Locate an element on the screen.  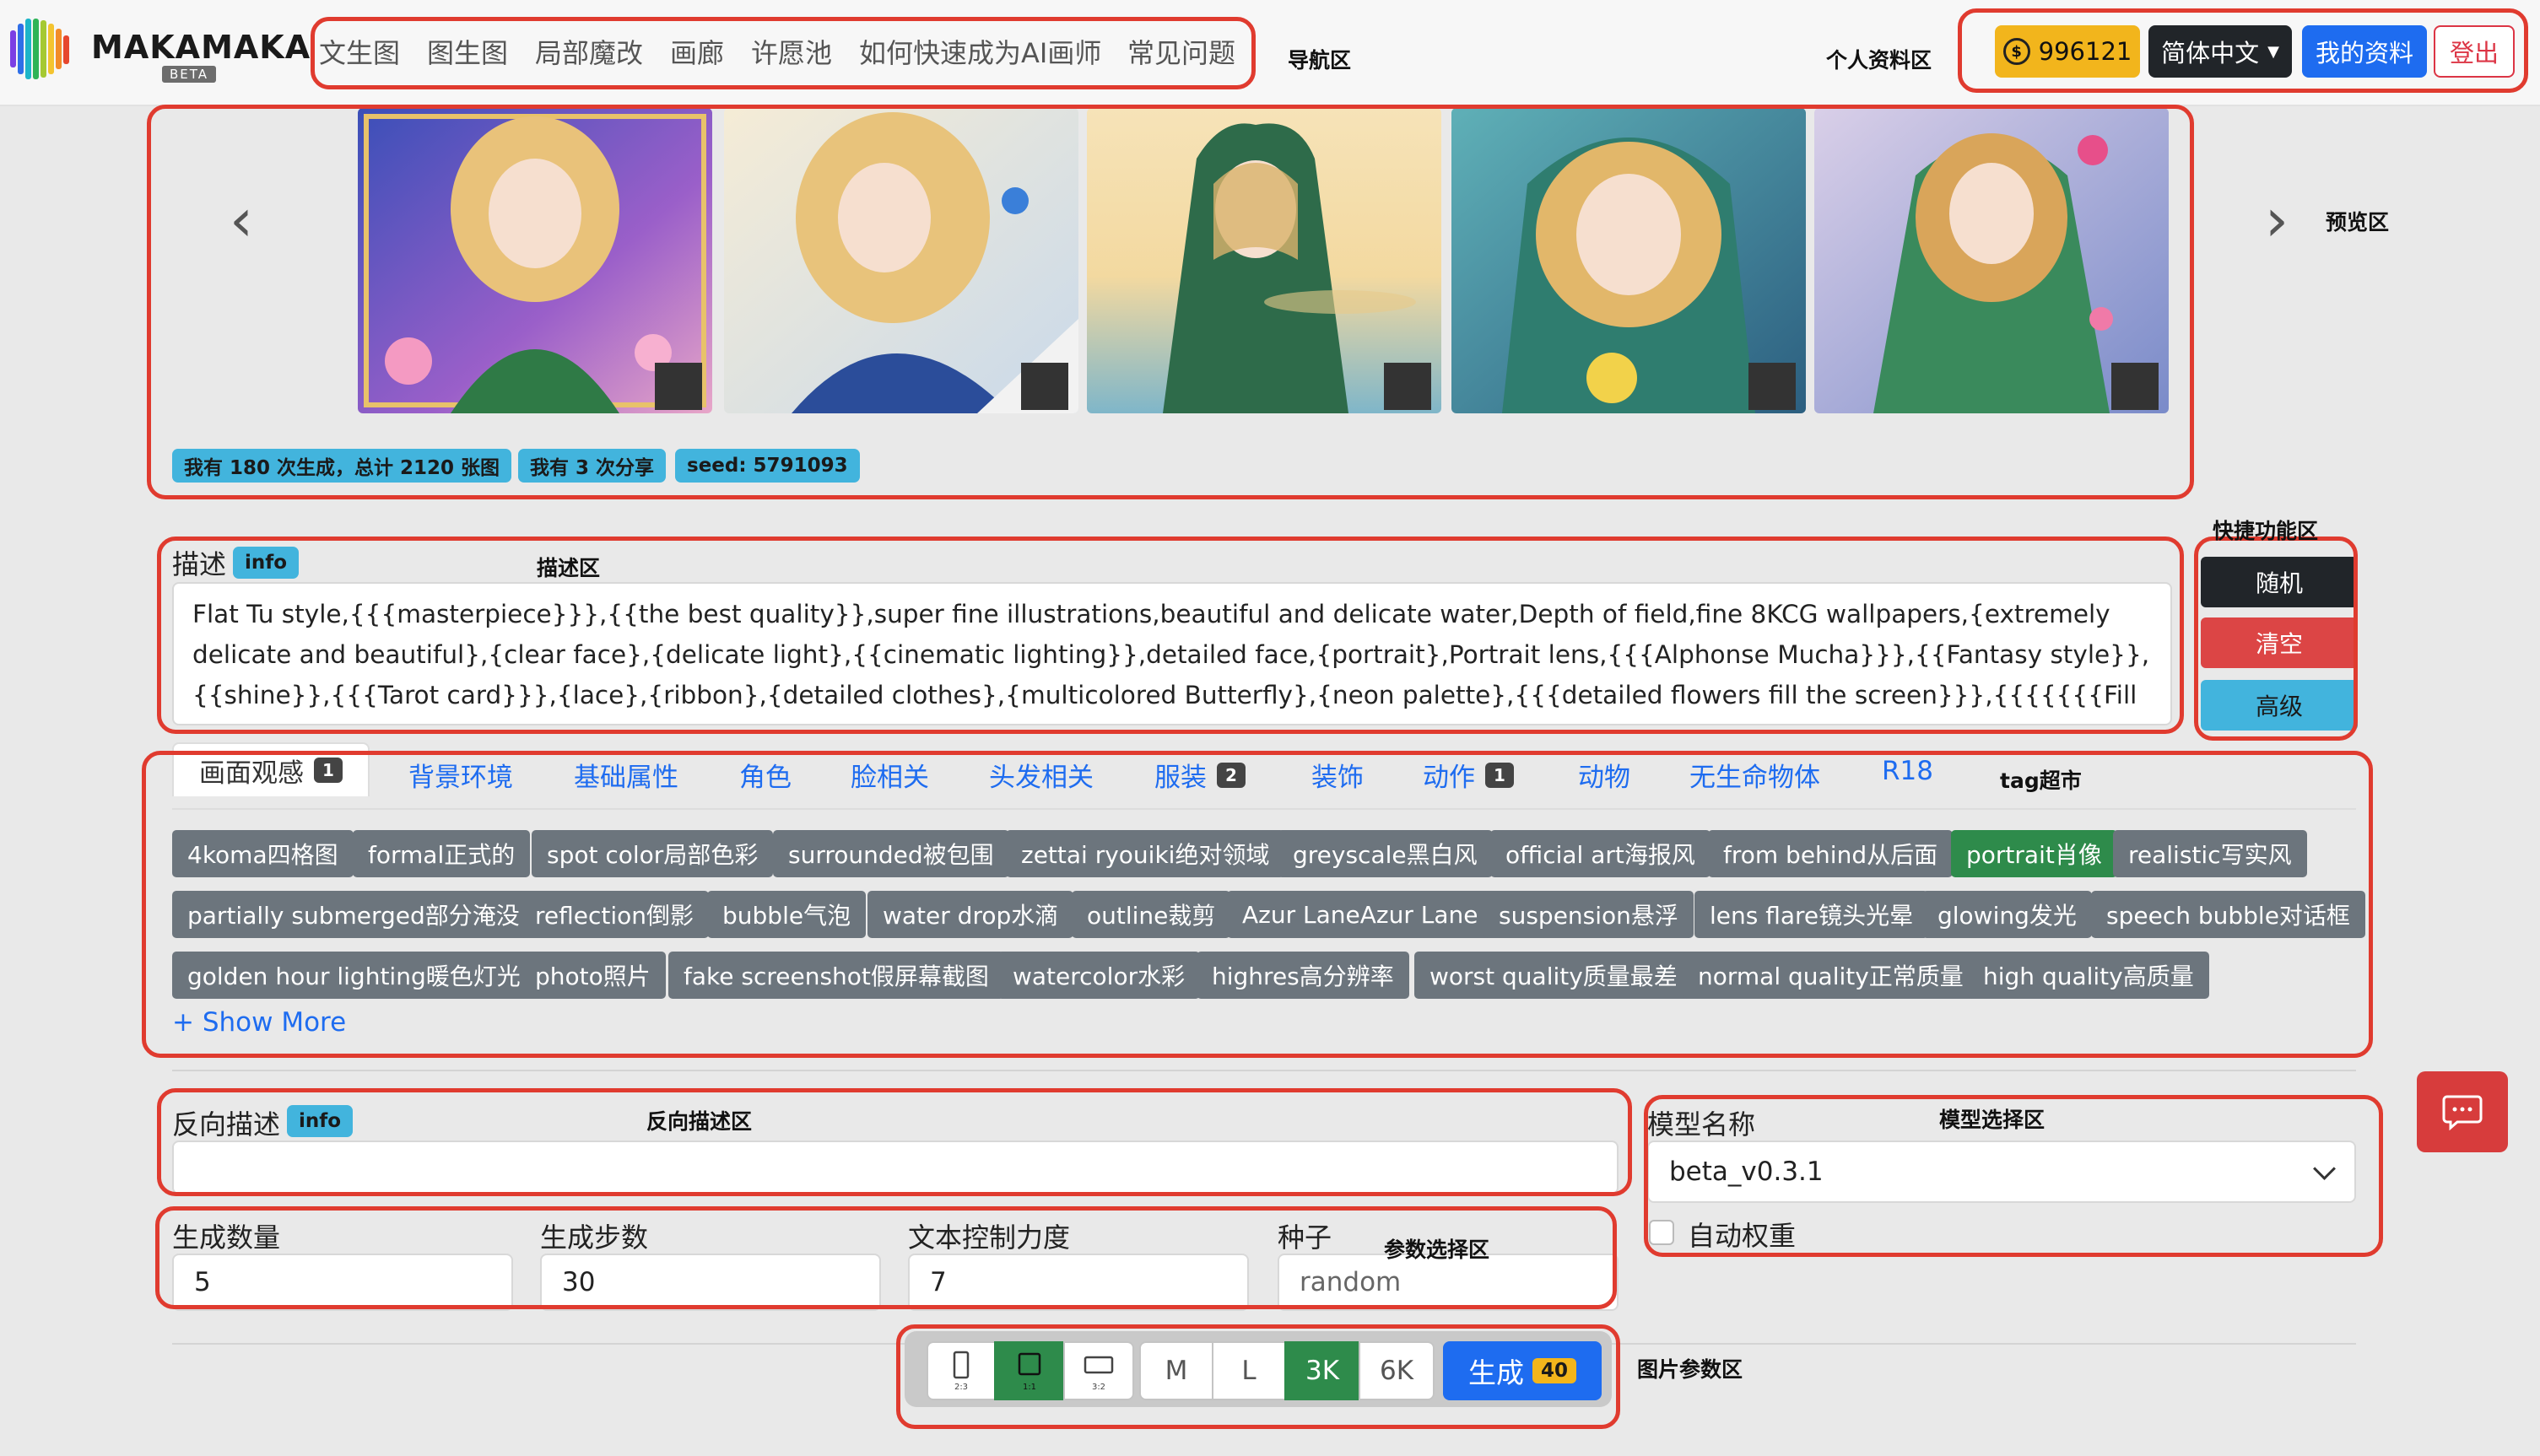
nav-item-img2img: 图生图 is located at coordinates (467, 52).